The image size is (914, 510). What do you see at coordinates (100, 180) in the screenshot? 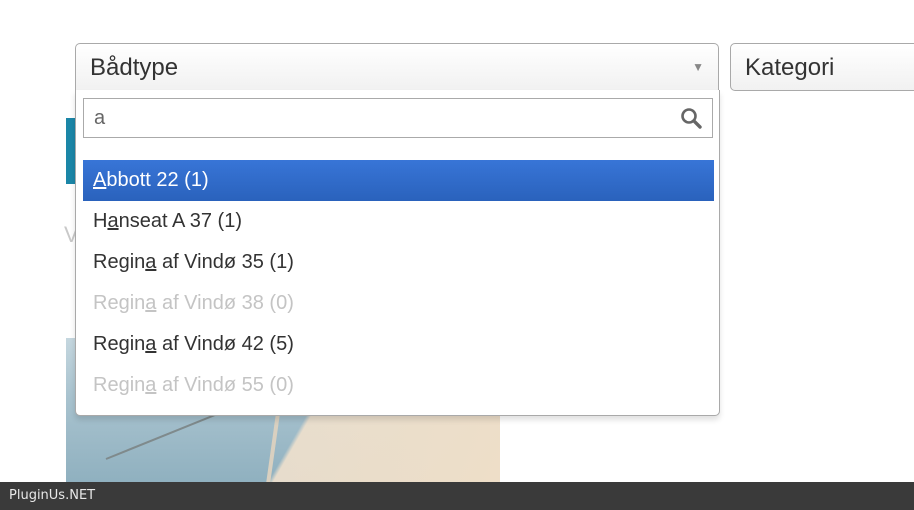
I see `result-item-match: A` at bounding box center [100, 180].